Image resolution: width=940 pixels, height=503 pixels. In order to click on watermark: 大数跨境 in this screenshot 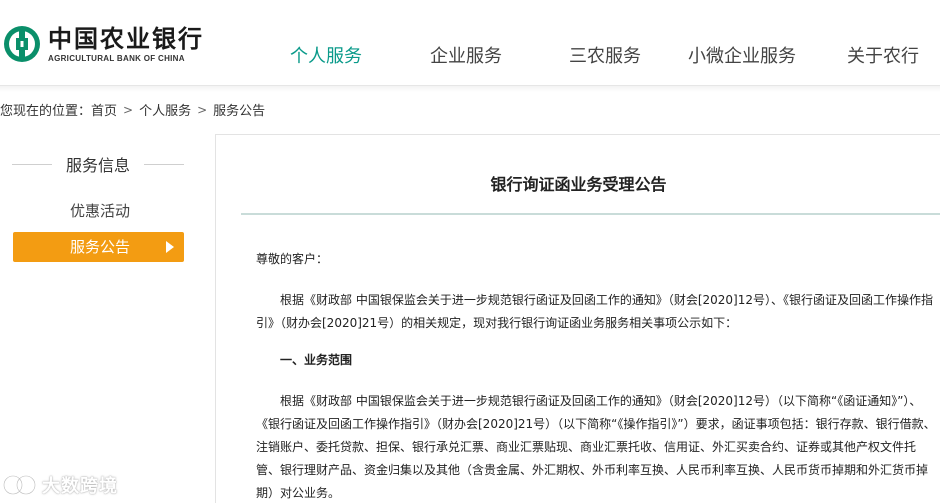, I will do `click(60, 485)`.